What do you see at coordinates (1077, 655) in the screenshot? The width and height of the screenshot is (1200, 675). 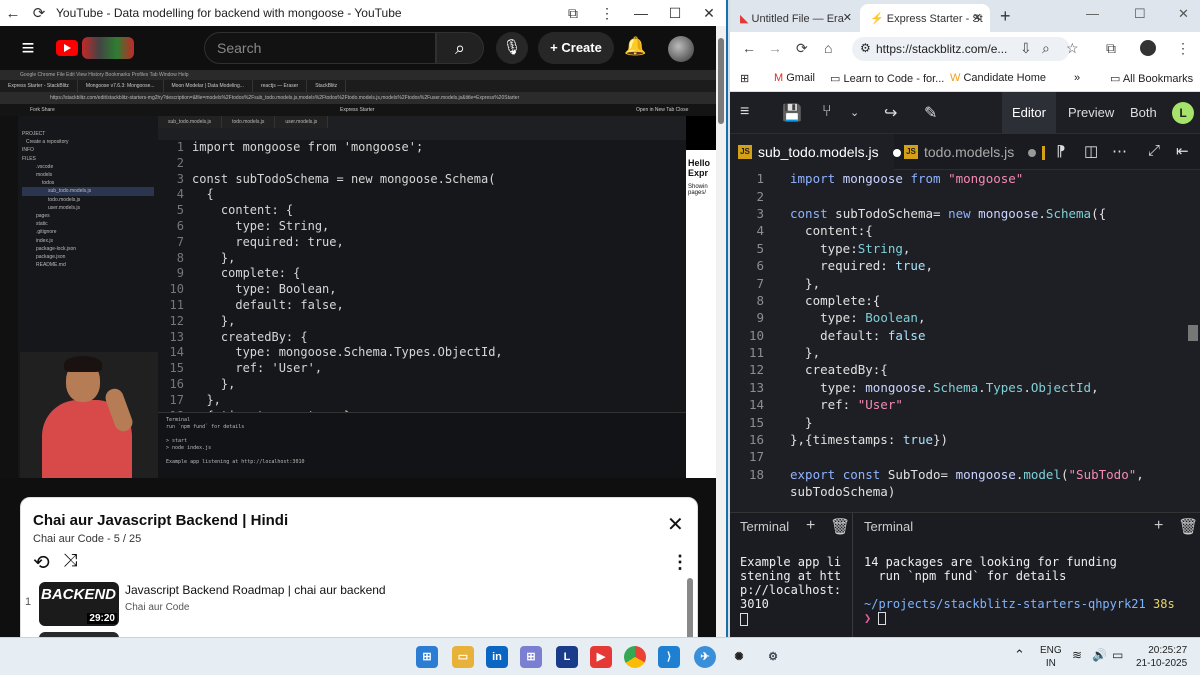 I see `wifi-icon: ≋` at bounding box center [1077, 655].